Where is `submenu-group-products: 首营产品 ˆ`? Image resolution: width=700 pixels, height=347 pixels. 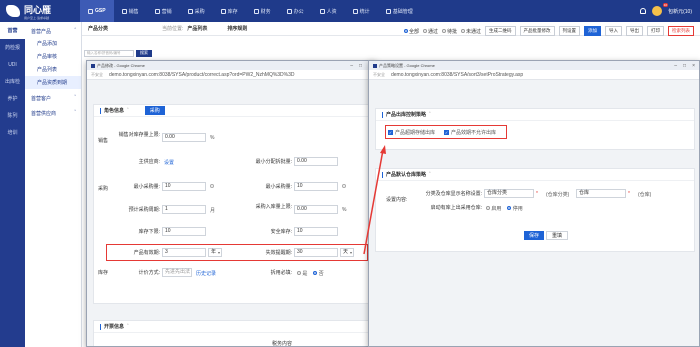
submenu-group-products: 首营产品 ˆ is located at coordinates (53, 29).